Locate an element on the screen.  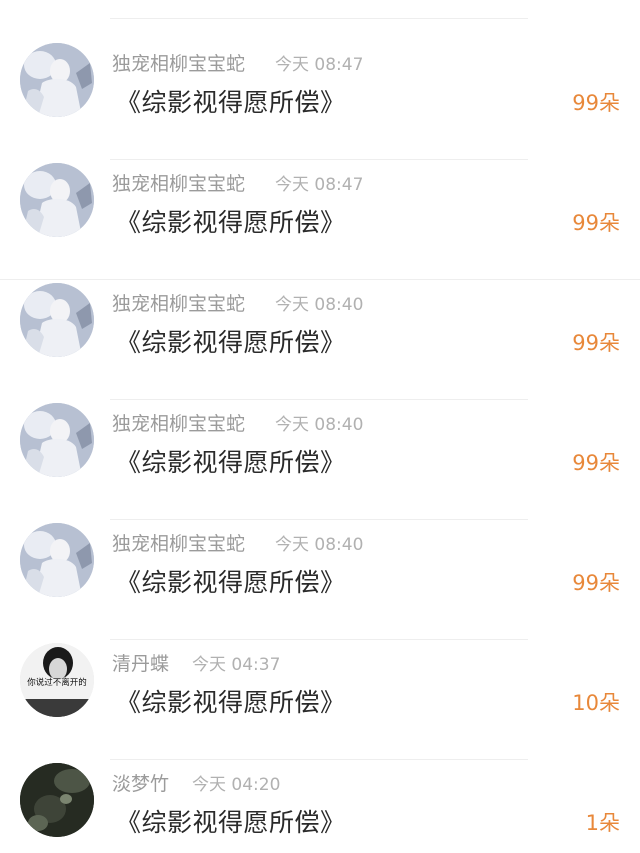
avatar-caption: 你说过不离开的 is located at coordinates (57, 682).